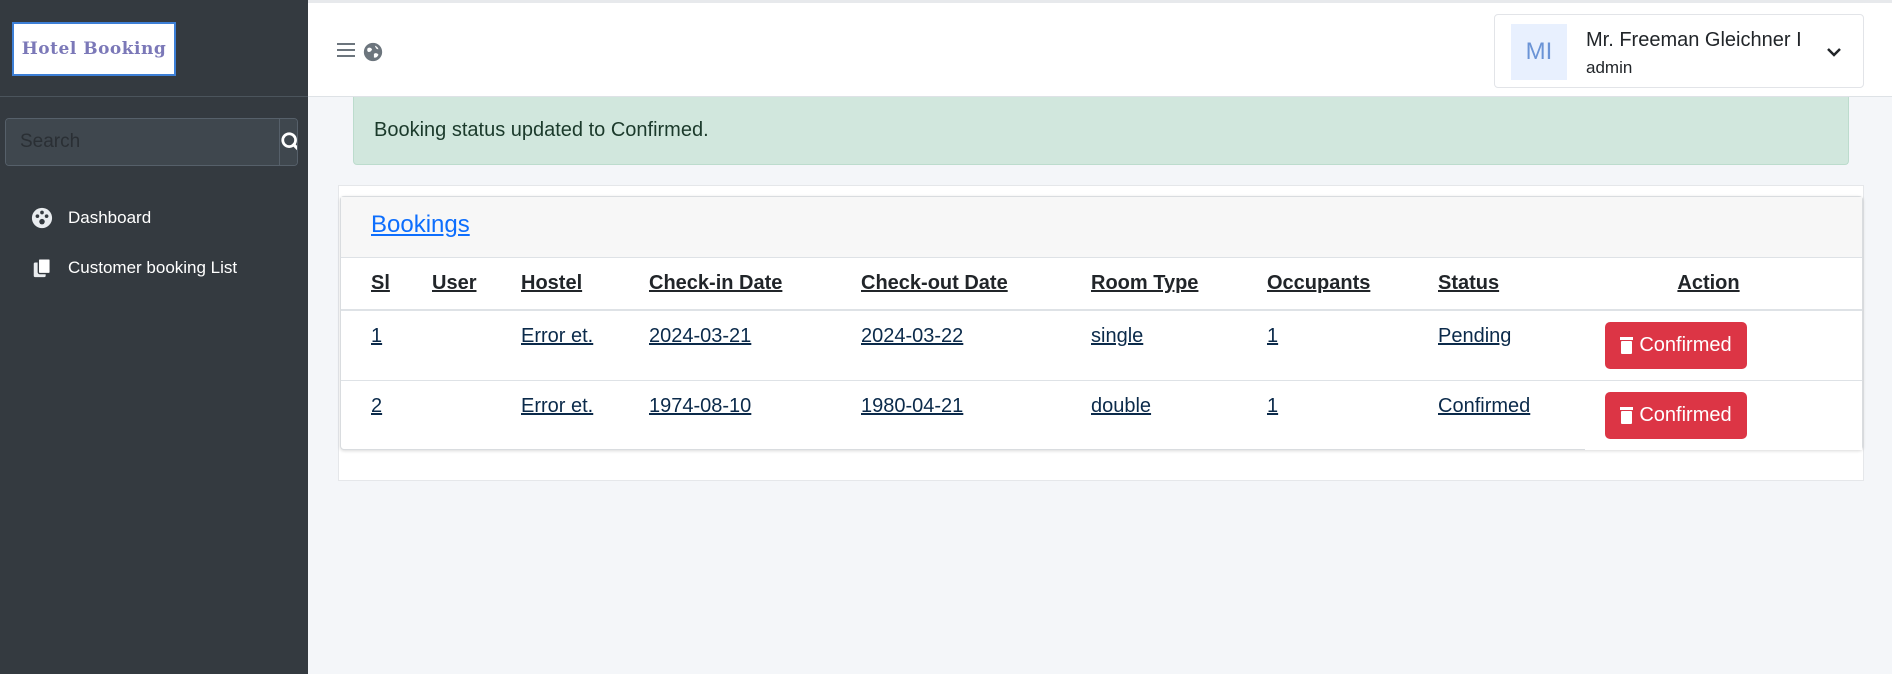  What do you see at coordinates (142, 142) in the screenshot?
I see `search-input` at bounding box center [142, 142].